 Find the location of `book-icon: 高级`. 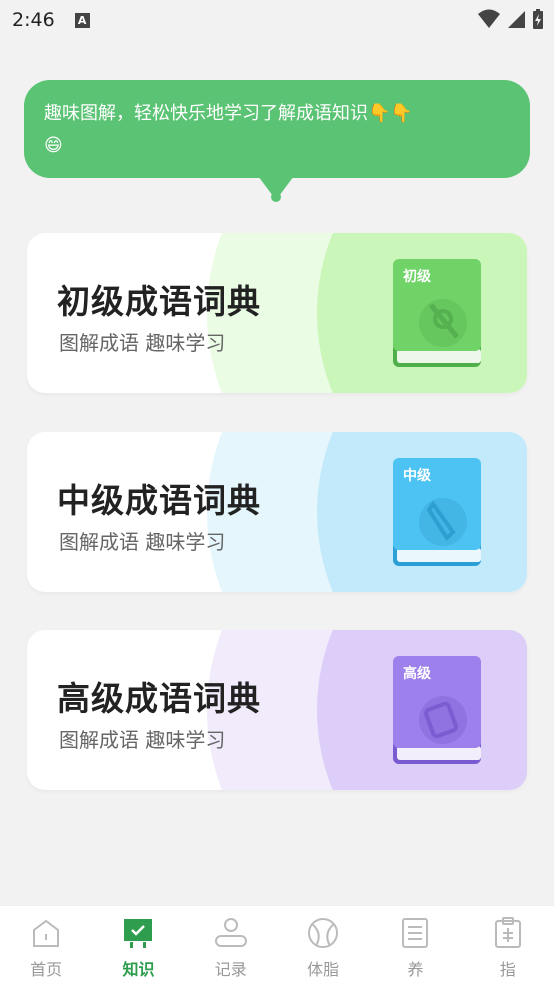

book-icon: 高级 is located at coordinates (437, 710).